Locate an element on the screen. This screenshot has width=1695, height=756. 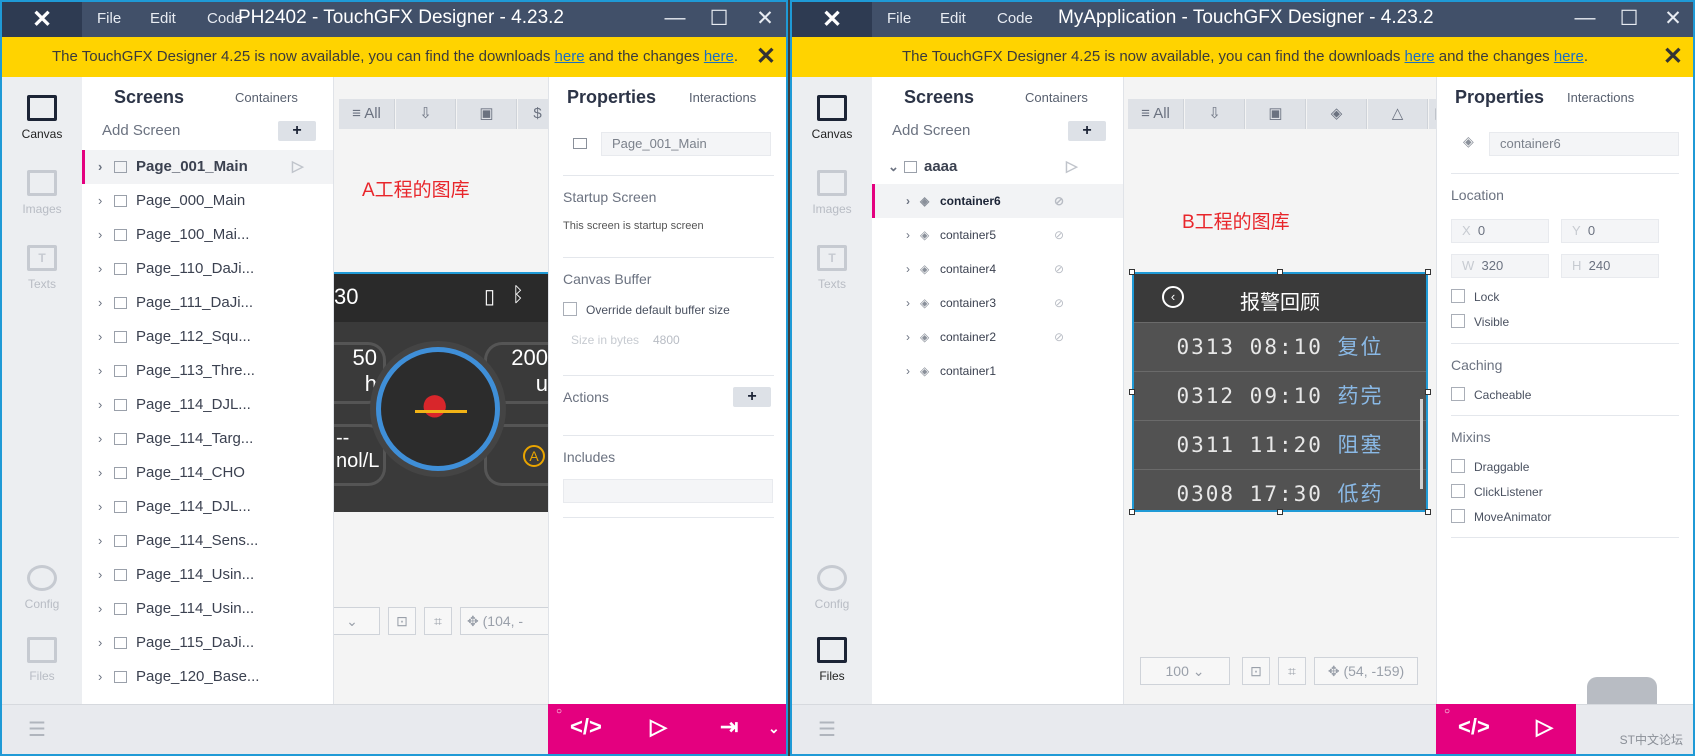
crop-icon: ⌗ is located at coordinates (1292, 671).